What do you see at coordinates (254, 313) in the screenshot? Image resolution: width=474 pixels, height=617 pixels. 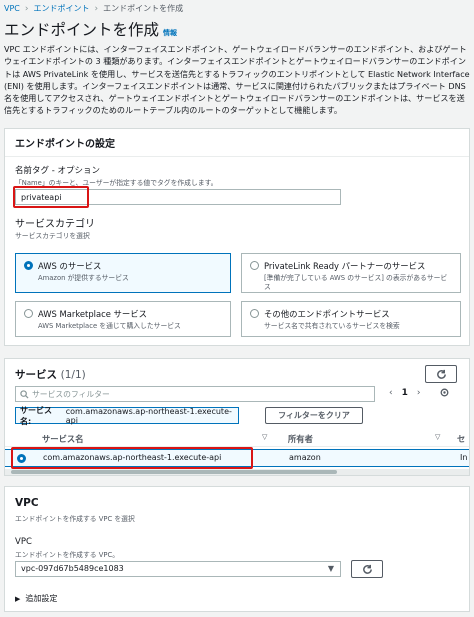 I see `radio-other-endpoint-services` at bounding box center [254, 313].